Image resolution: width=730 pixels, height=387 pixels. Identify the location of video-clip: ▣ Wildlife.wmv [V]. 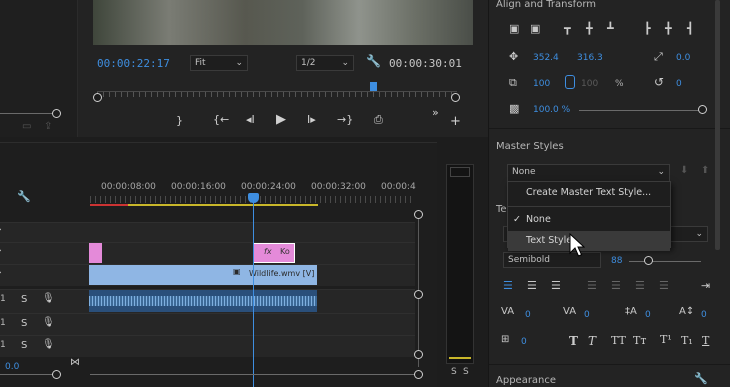
(203, 275).